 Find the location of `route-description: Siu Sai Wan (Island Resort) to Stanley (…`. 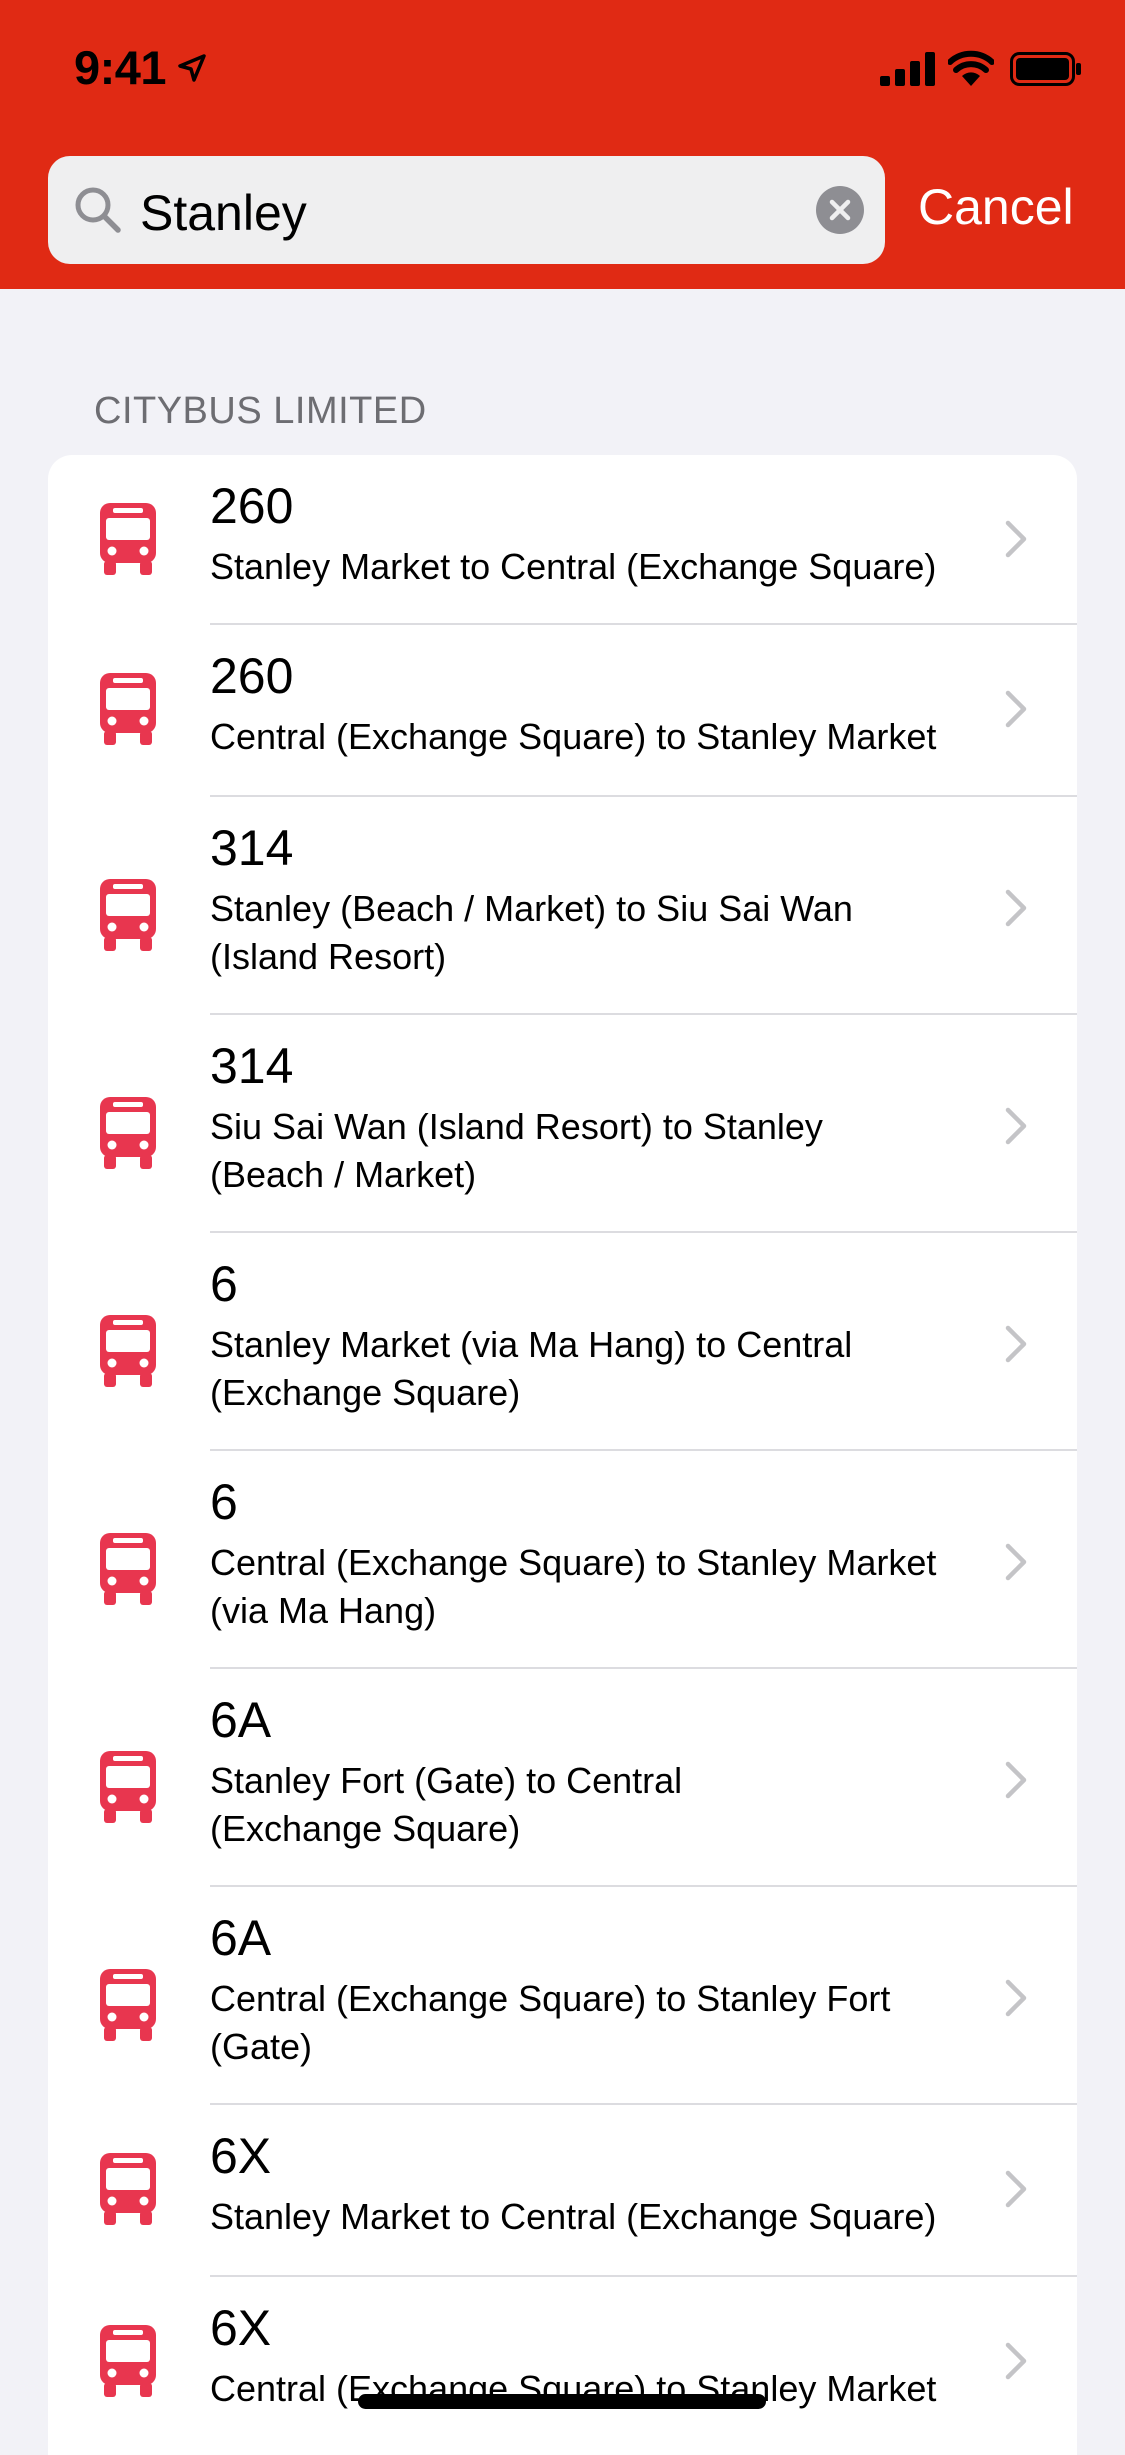

route-description: Siu Sai Wan (Island Resort) to Stanley (… is located at coordinates (516, 1150).